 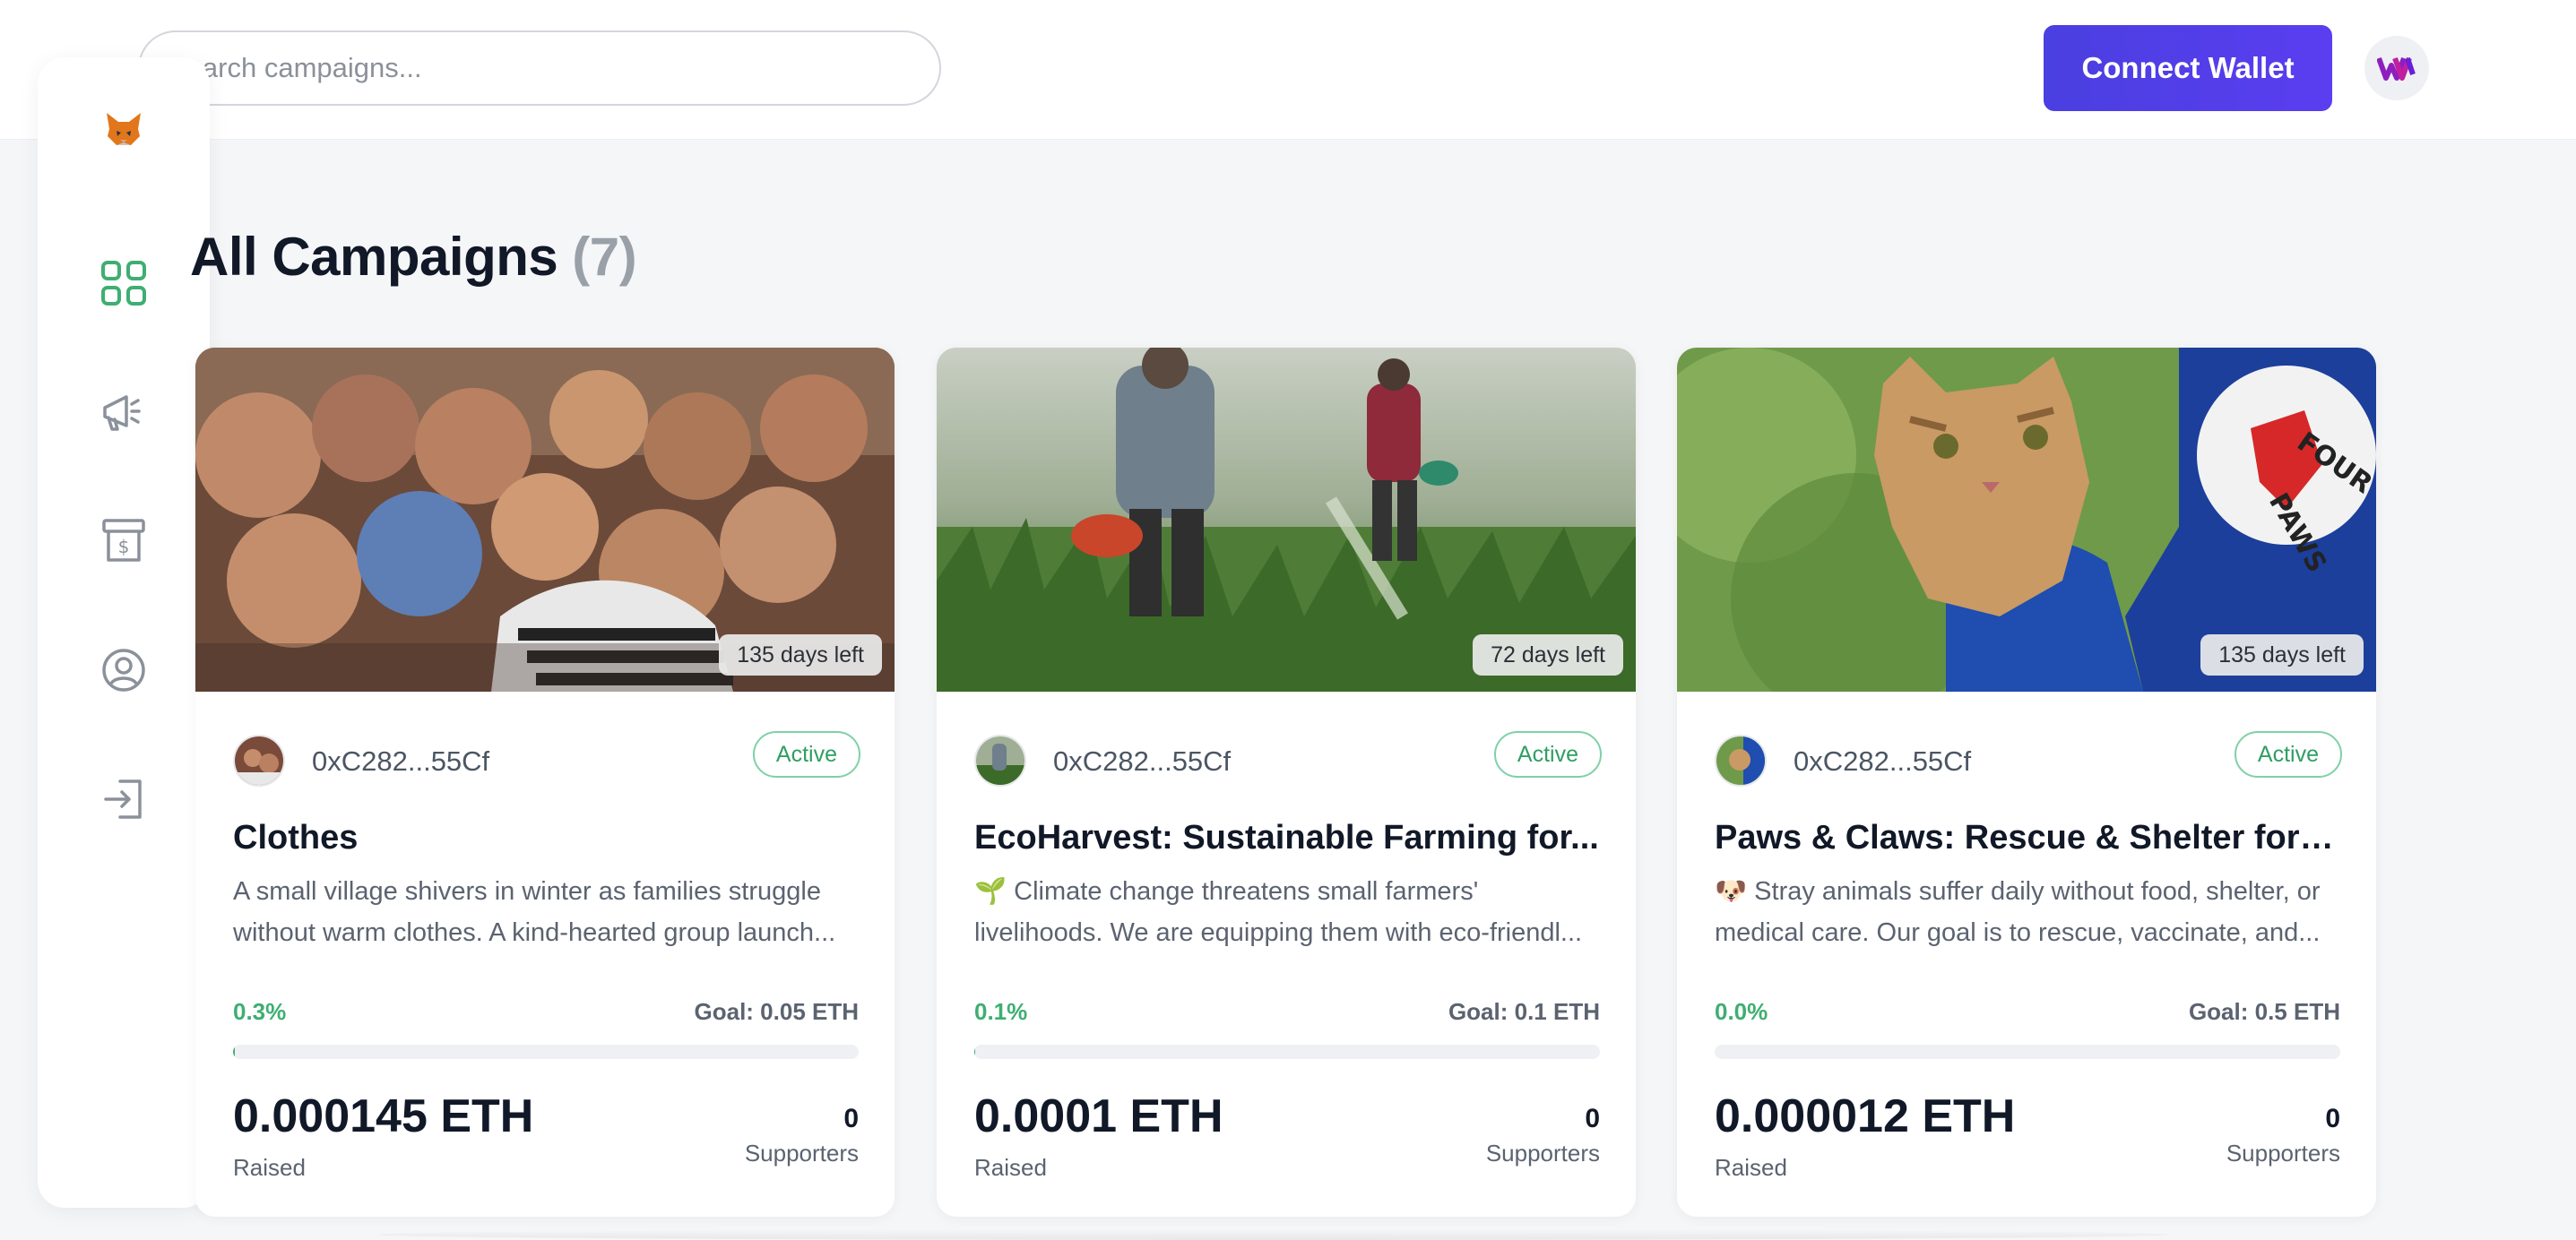 I want to click on raised-amount: 0.000012 ETH, so click(x=1865, y=1116).